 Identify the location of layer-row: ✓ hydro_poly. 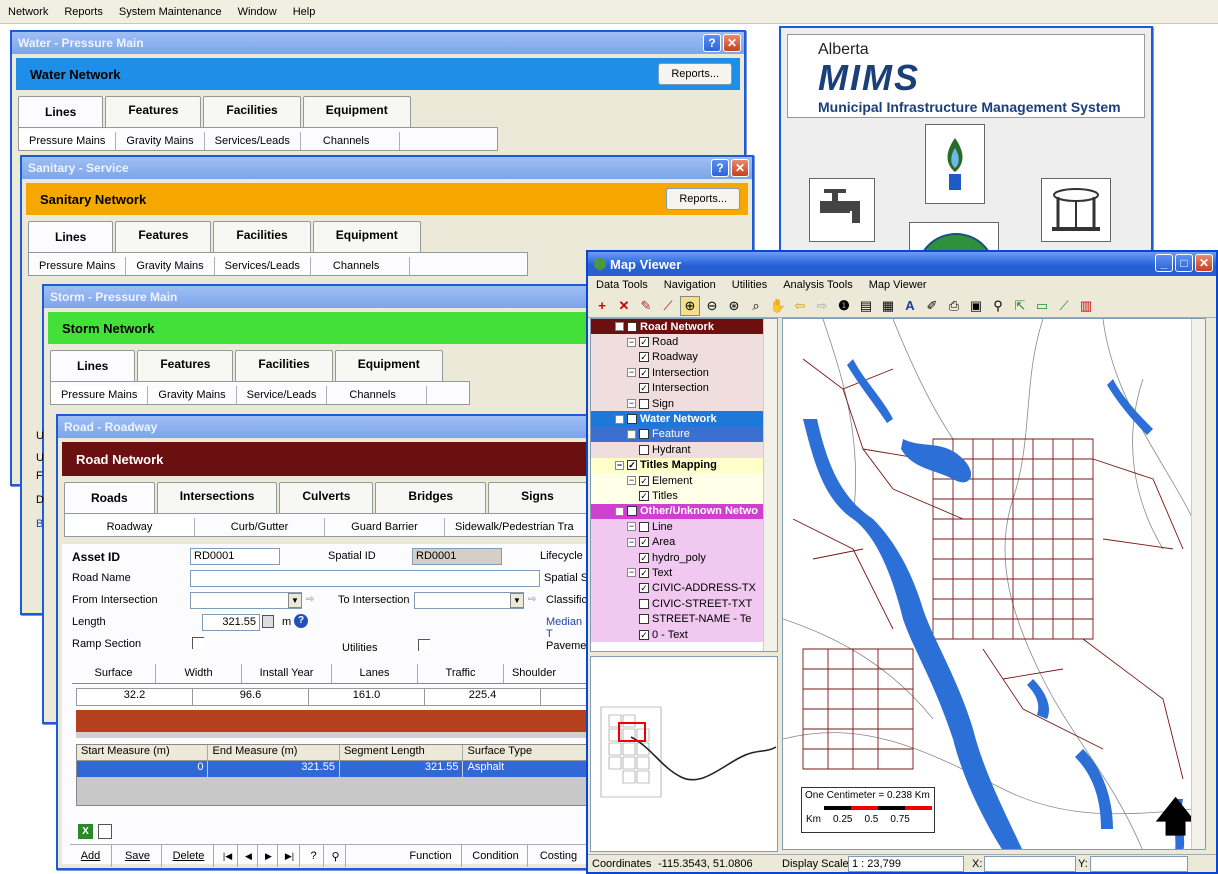
(678, 557).